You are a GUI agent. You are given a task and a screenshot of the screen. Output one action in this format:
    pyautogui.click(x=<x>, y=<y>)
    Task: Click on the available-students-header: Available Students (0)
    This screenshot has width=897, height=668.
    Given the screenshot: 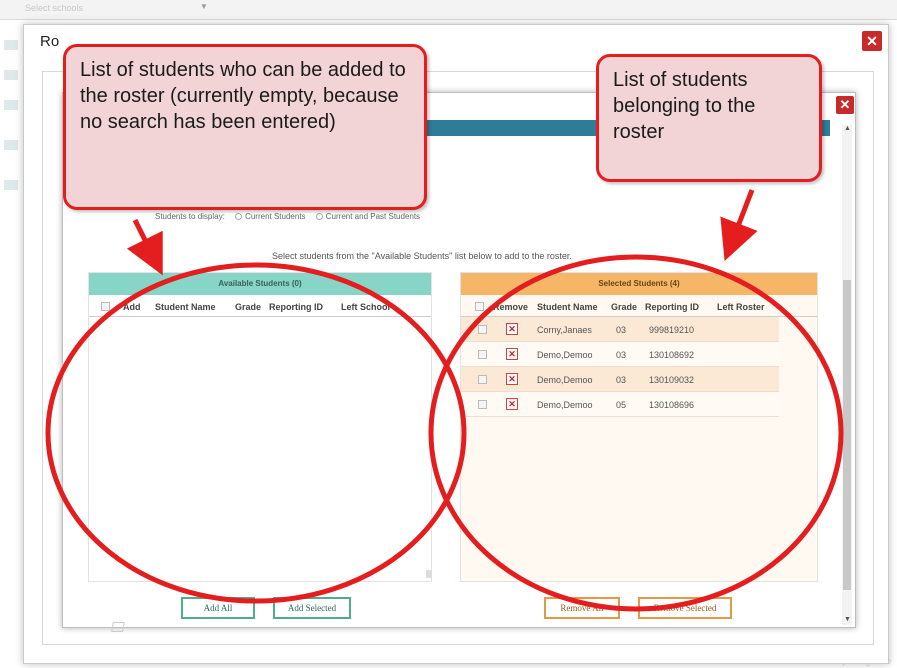 What is the action you would take?
    pyautogui.click(x=260, y=284)
    